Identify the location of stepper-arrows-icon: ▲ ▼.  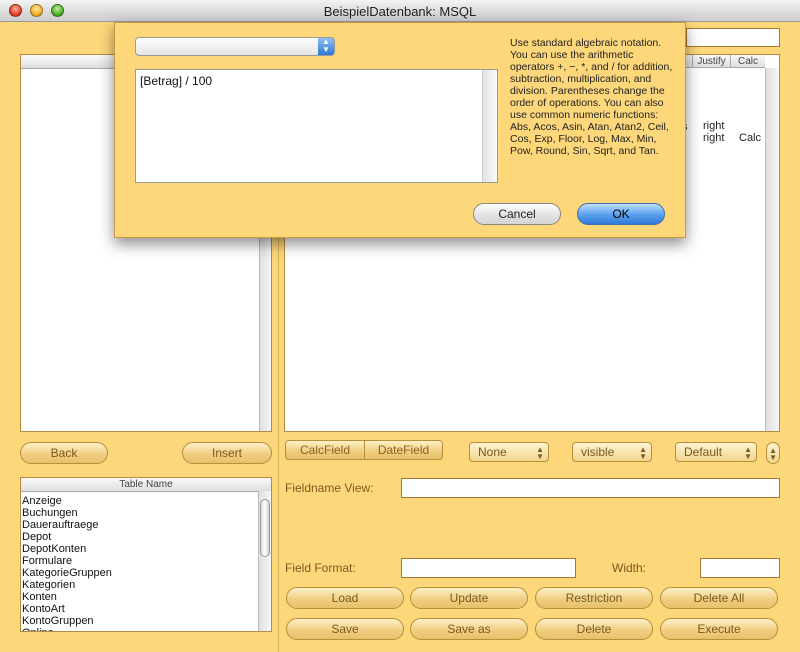
(773, 454).